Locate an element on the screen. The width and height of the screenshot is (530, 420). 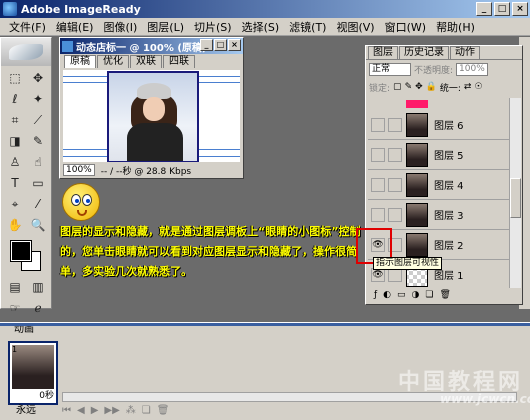
zoom-level-select: 100% is located at coordinates (79, 170).